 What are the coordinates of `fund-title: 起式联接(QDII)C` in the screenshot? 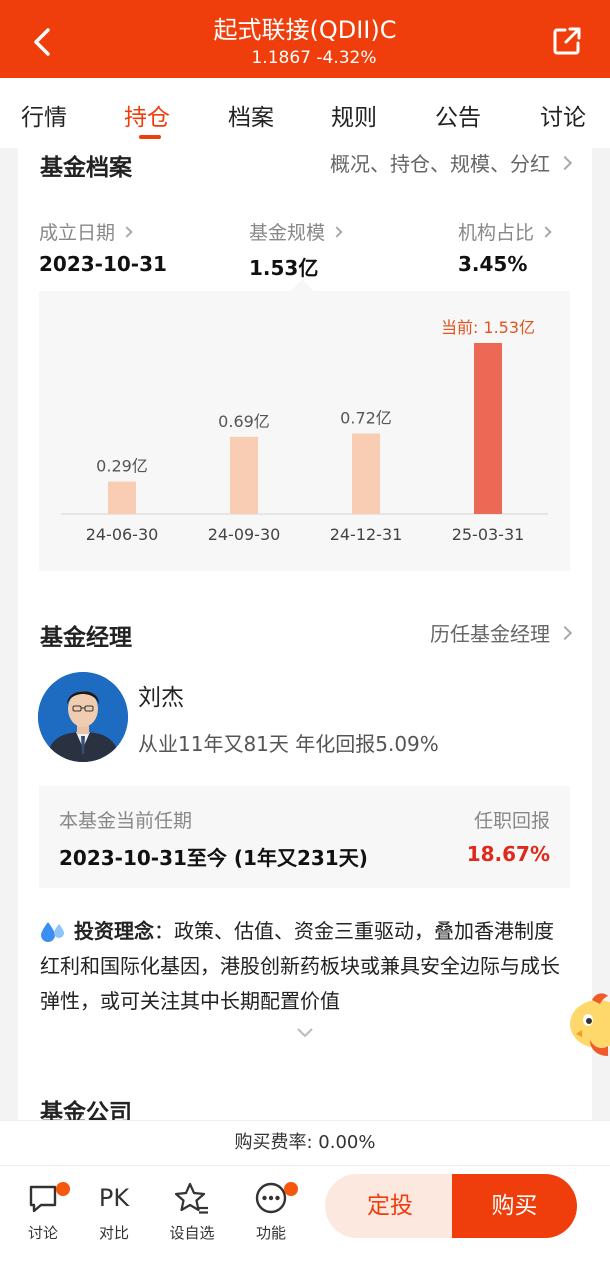 It's located at (305, 30).